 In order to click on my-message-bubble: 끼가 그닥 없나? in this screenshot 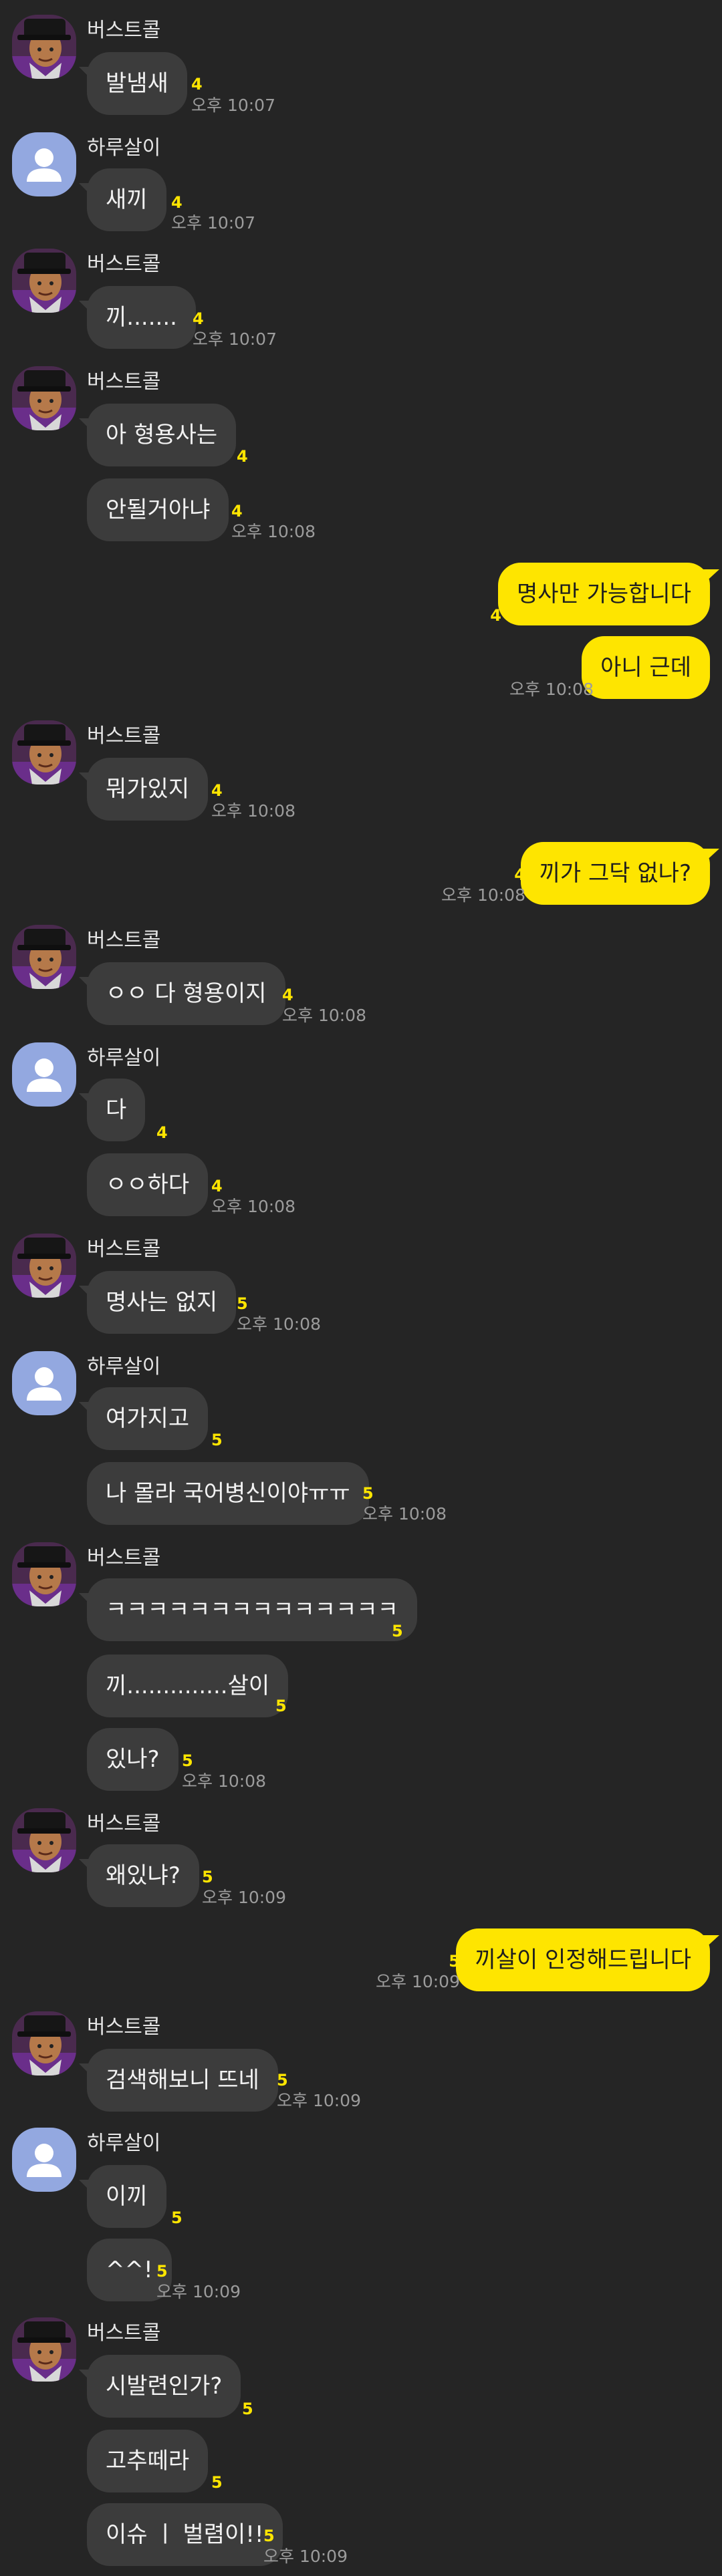, I will do `click(619, 873)`.